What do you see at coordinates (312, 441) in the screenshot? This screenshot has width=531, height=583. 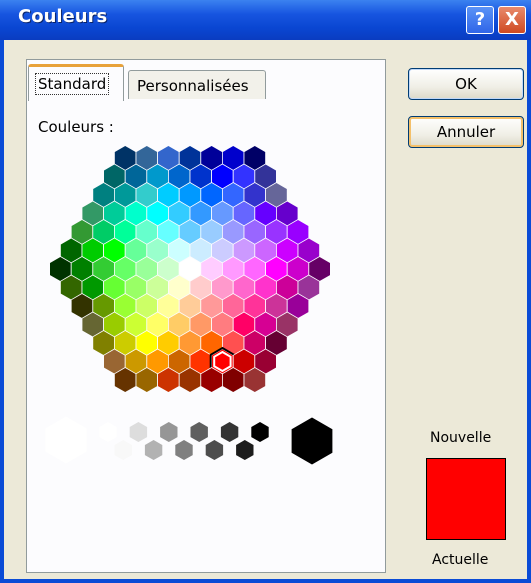 I see `large-black-cell` at bounding box center [312, 441].